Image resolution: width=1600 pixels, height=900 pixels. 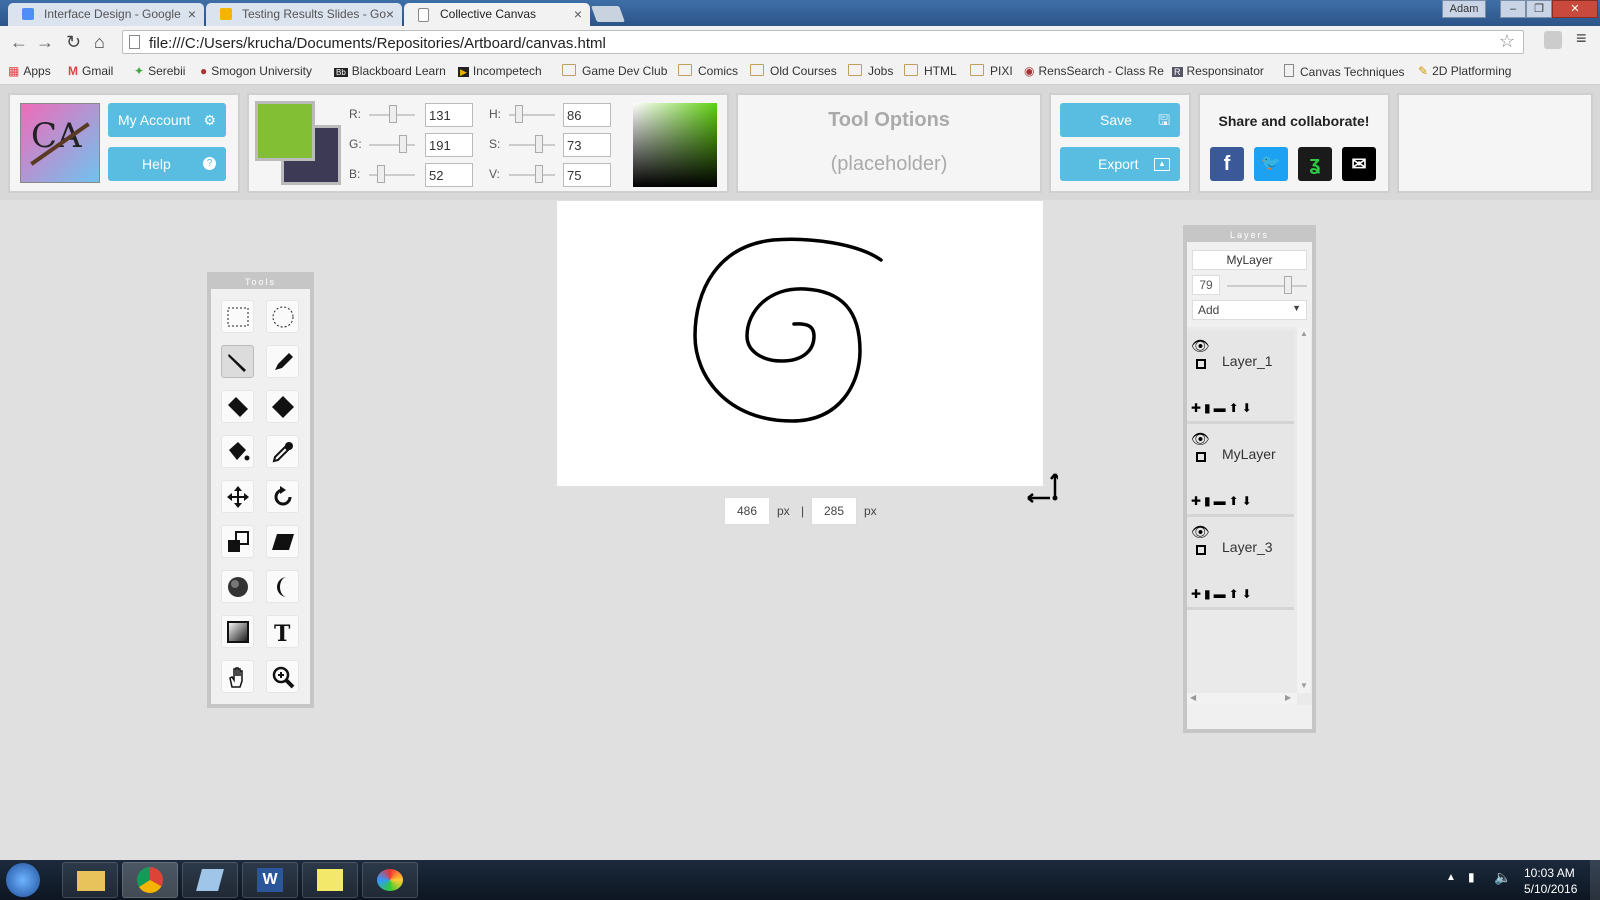 I want to click on word-taskbar-button: W, so click(x=270, y=880).